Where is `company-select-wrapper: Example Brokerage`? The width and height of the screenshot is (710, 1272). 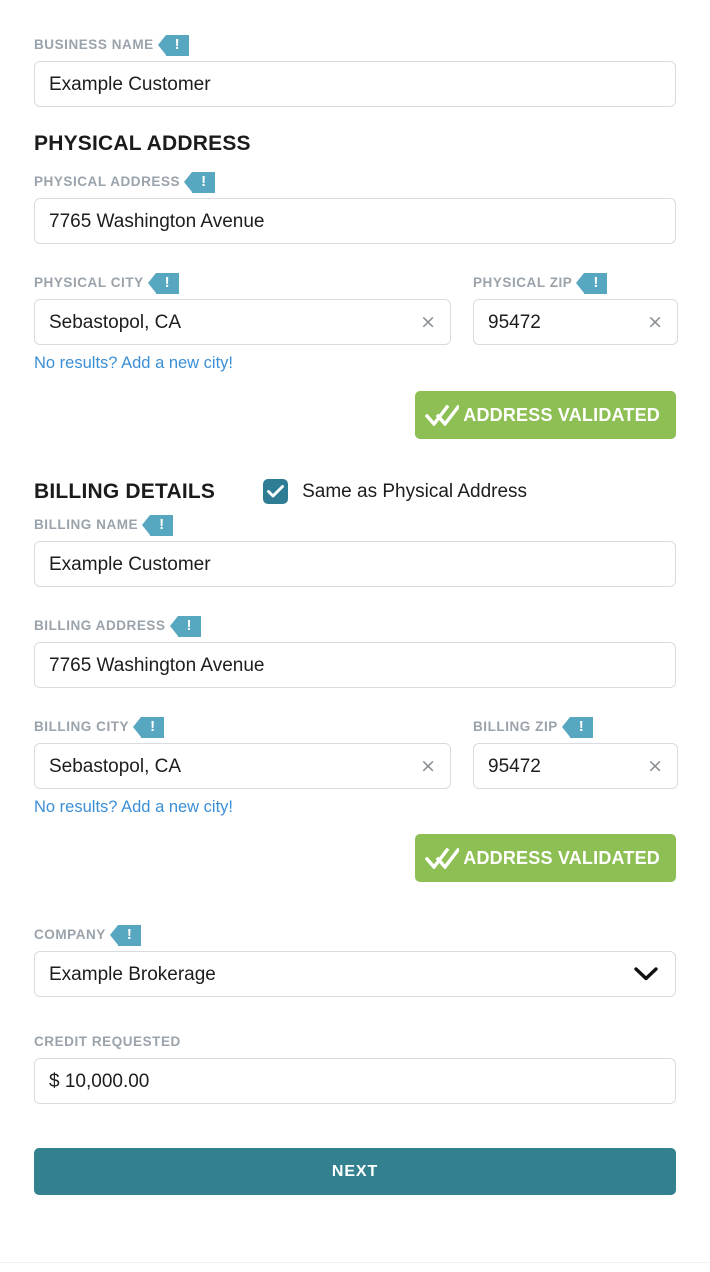 company-select-wrapper: Example Brokerage is located at coordinates (355, 974).